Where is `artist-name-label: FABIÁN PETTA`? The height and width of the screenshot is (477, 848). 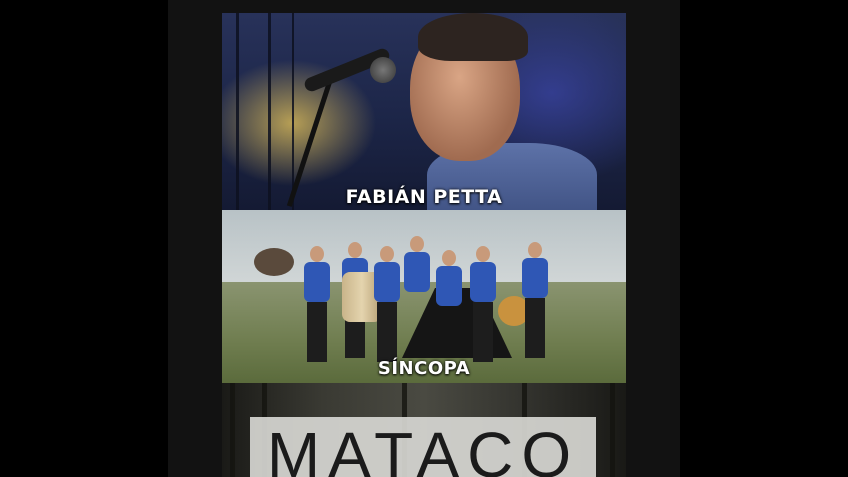
artist-name-label: FABIÁN PETTA is located at coordinates (424, 197).